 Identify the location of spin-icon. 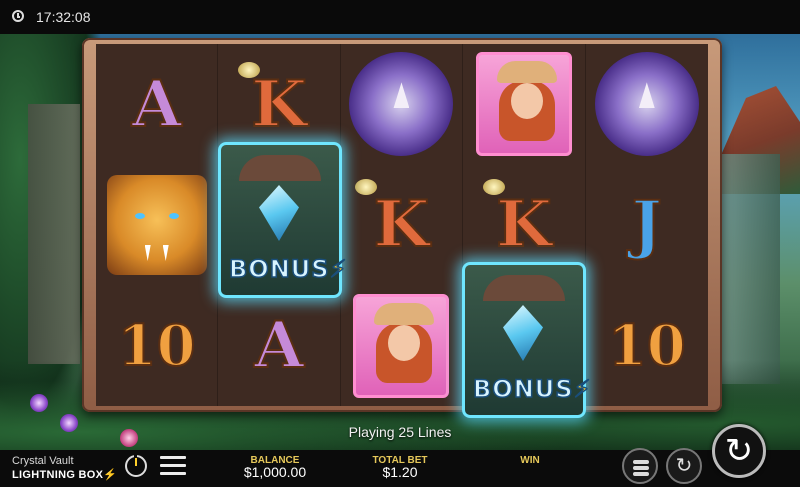
(739, 451).